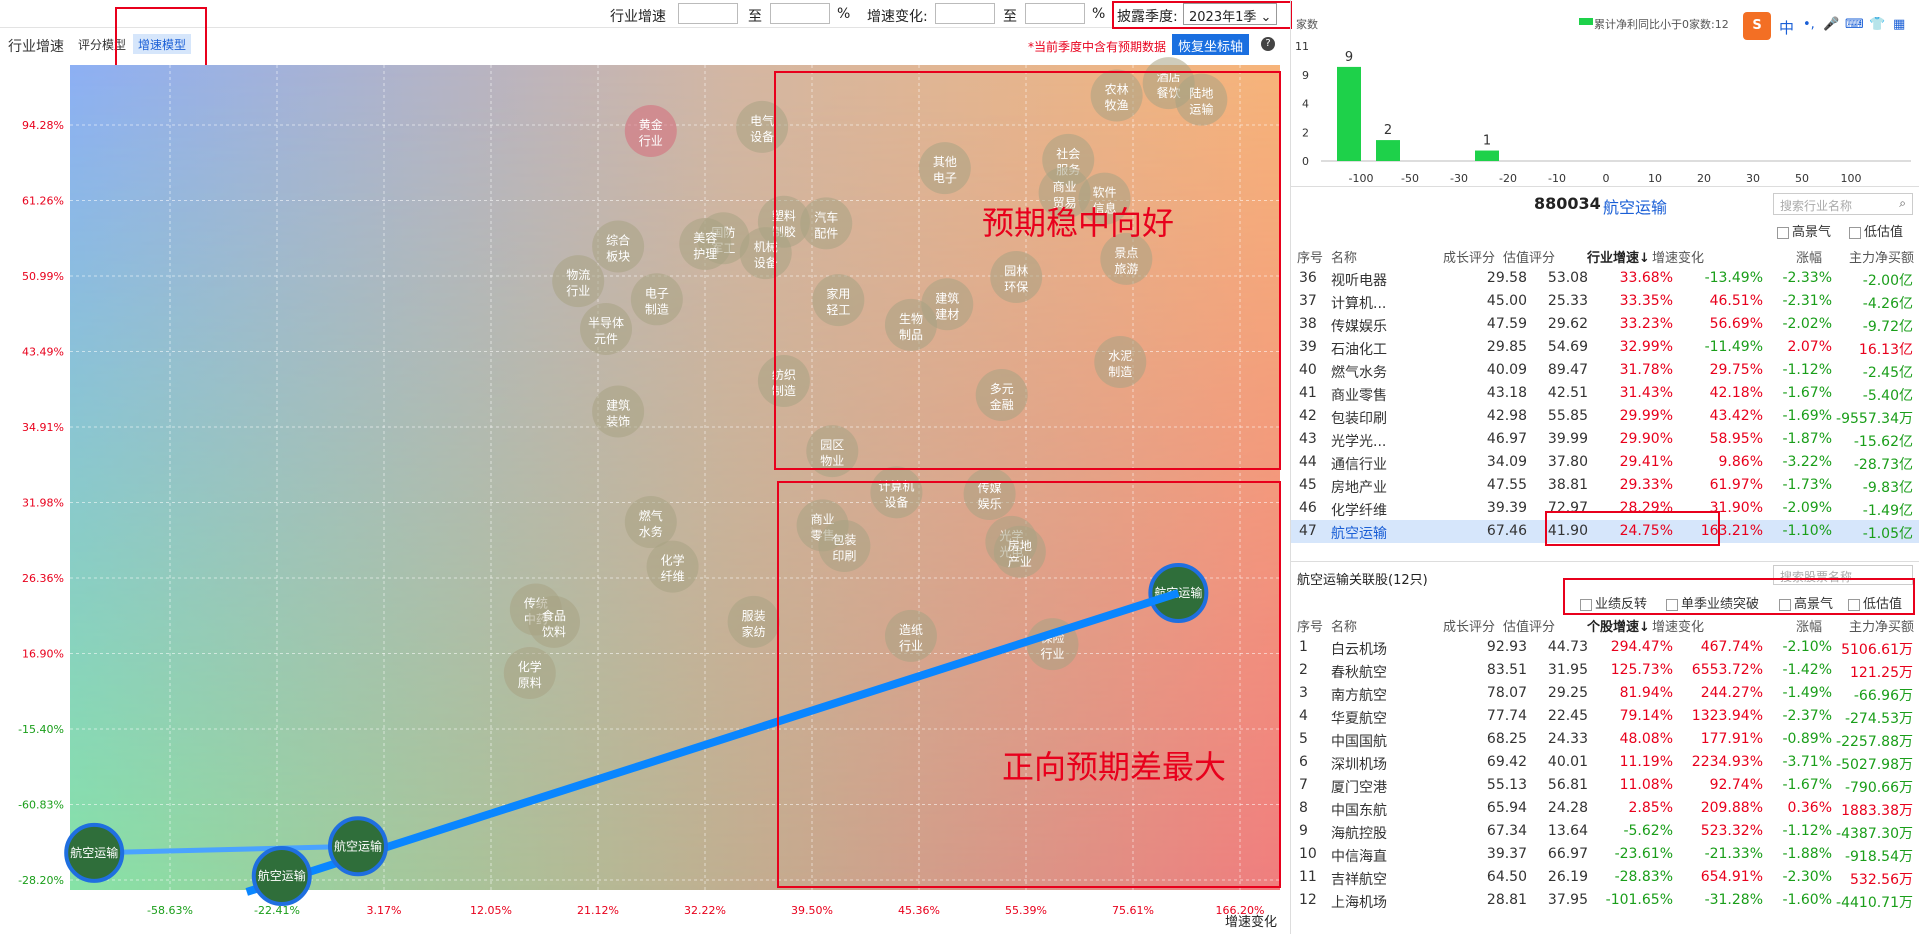  What do you see at coordinates (1605, 462) in the screenshot?
I see `table-row: 44 通信行业 34.09 37.80 29.41% 9.86% -3.22% -28.73亿` at bounding box center [1605, 462].